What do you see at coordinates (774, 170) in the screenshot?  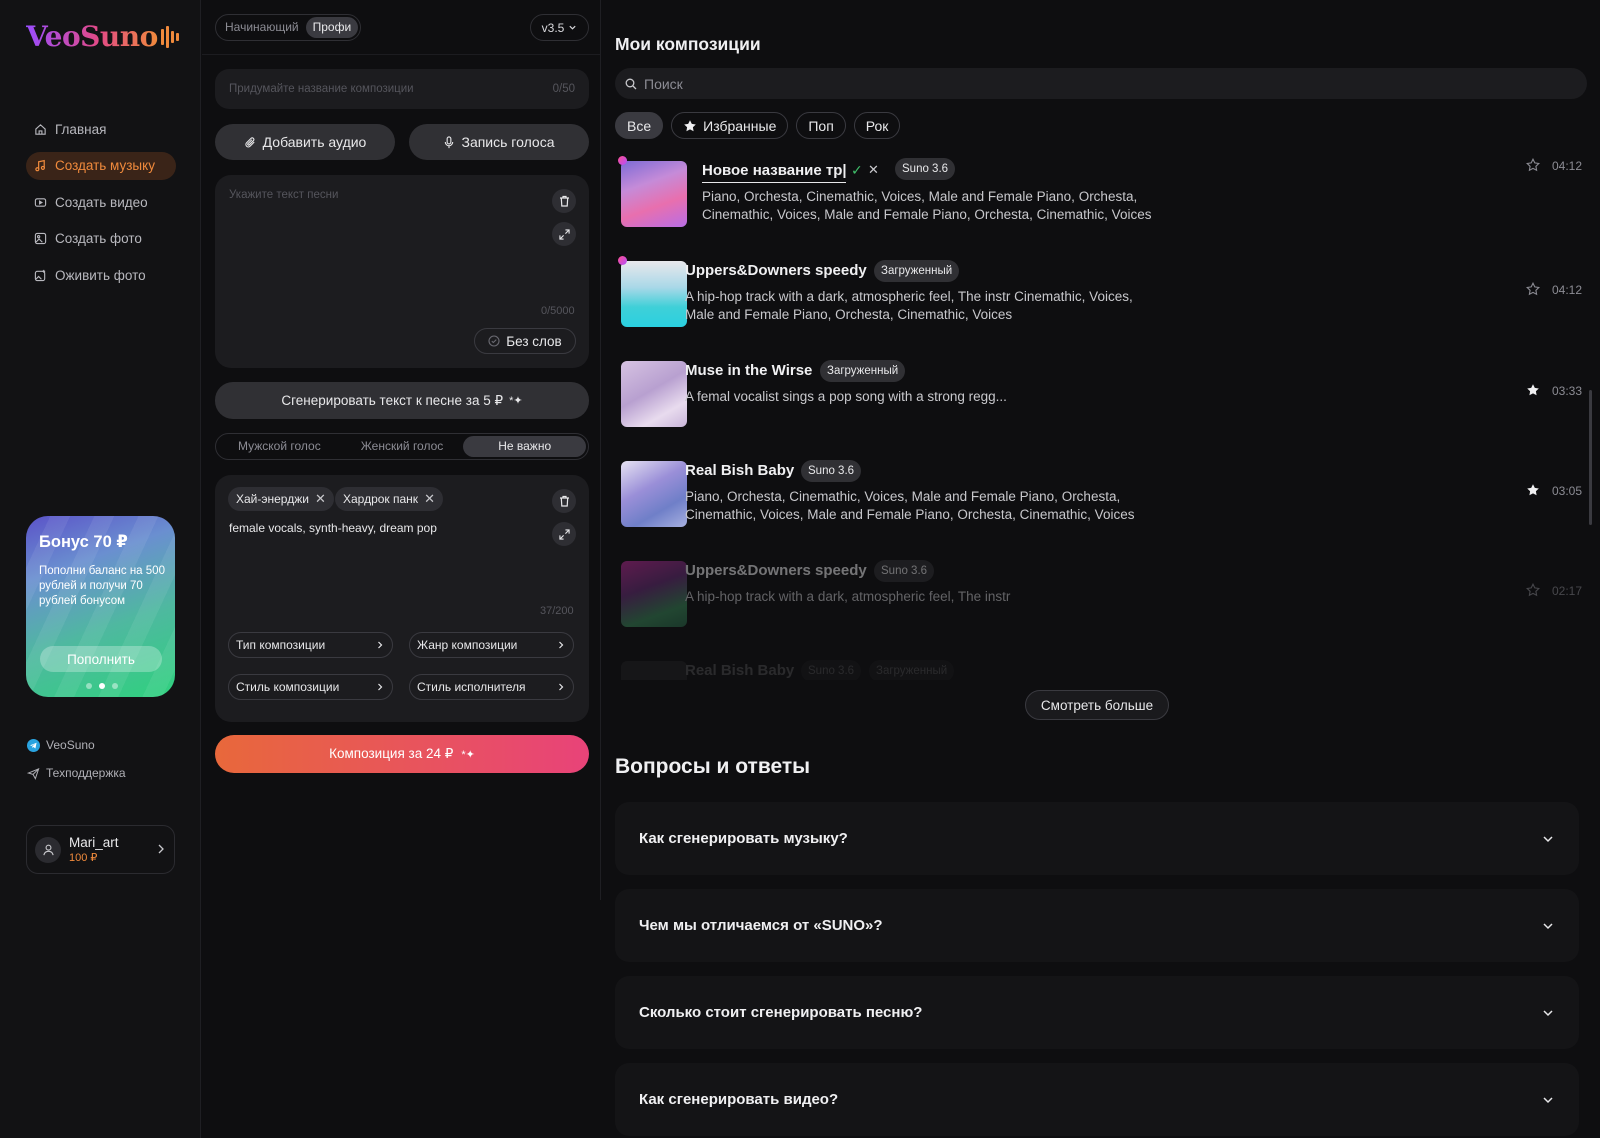 I see `track-title-input: Новое название тр|` at bounding box center [774, 170].